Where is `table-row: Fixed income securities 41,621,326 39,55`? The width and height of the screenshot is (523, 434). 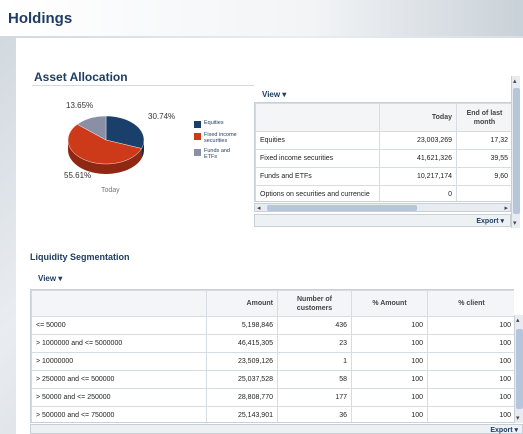 table-row: Fixed income securities 41,621,326 39,55 is located at coordinates (383, 158).